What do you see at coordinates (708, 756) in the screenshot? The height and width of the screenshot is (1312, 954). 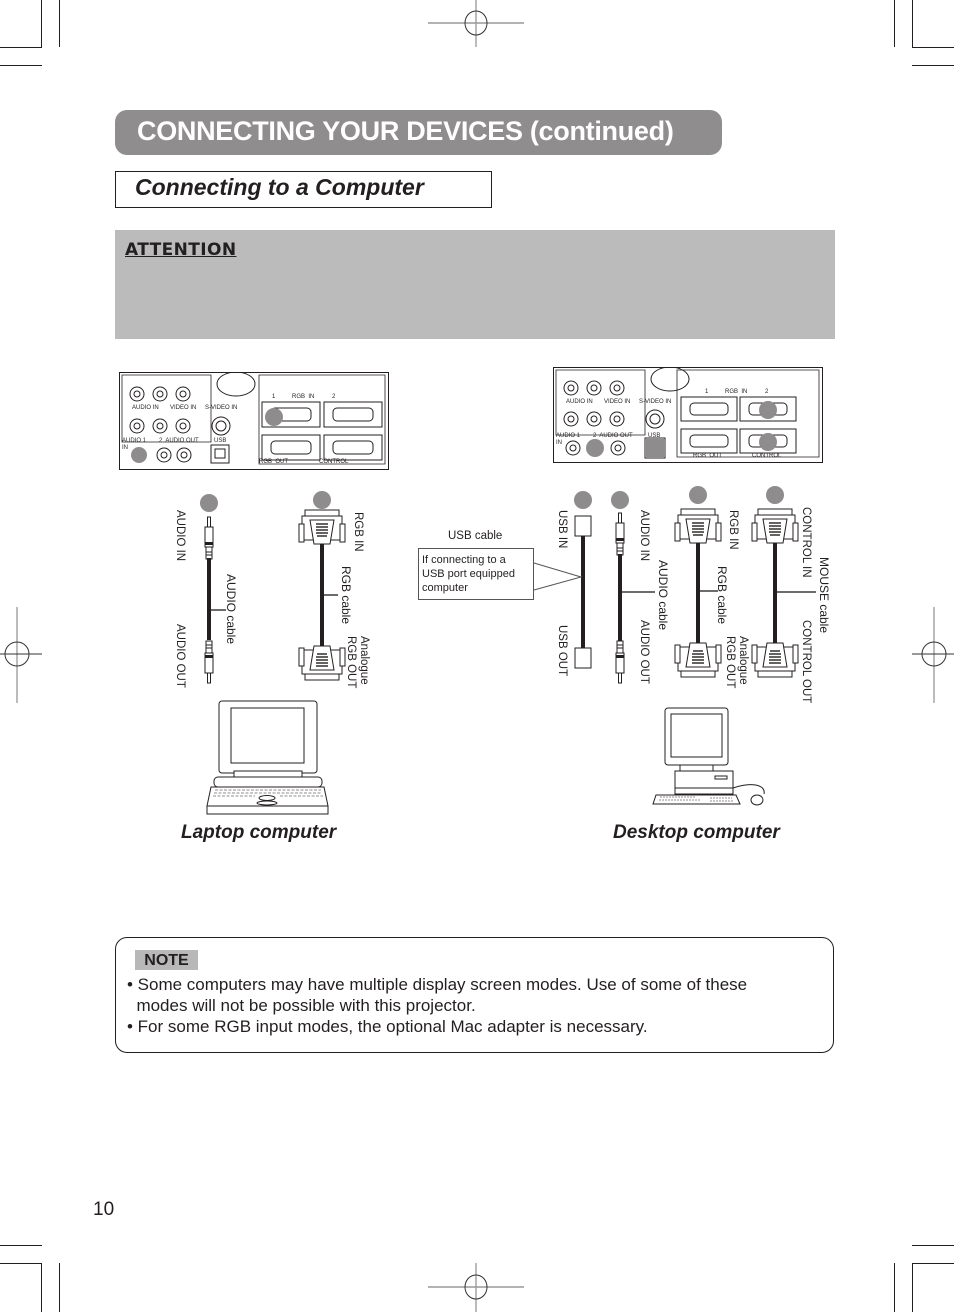 I see `desktop-computer-icon` at bounding box center [708, 756].